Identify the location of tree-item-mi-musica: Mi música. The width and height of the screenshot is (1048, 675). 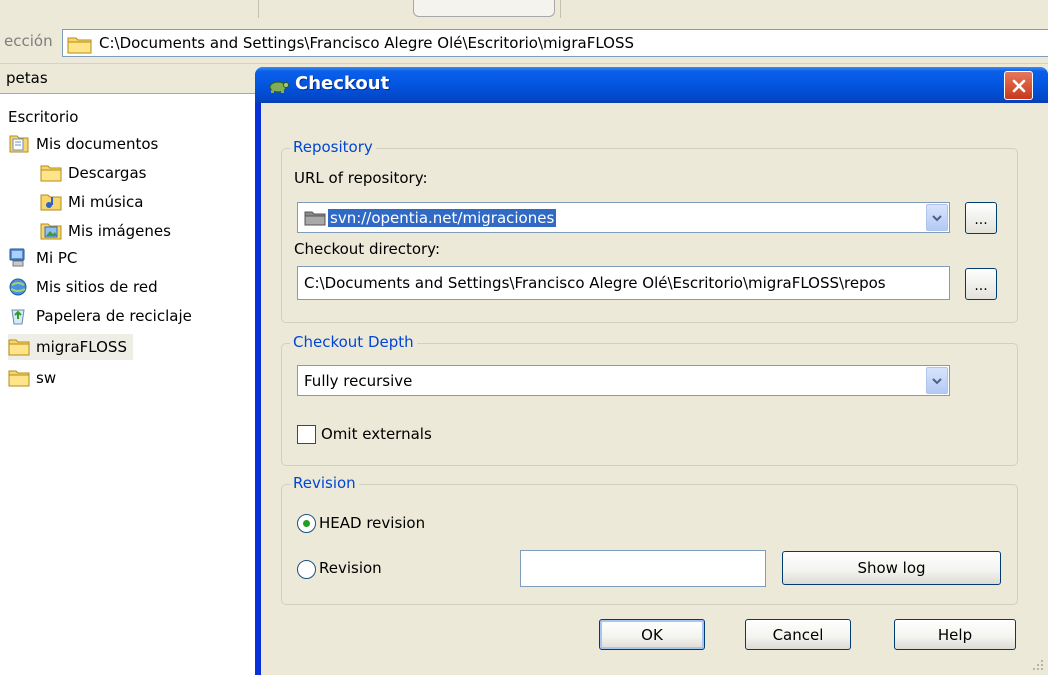
(91, 202).